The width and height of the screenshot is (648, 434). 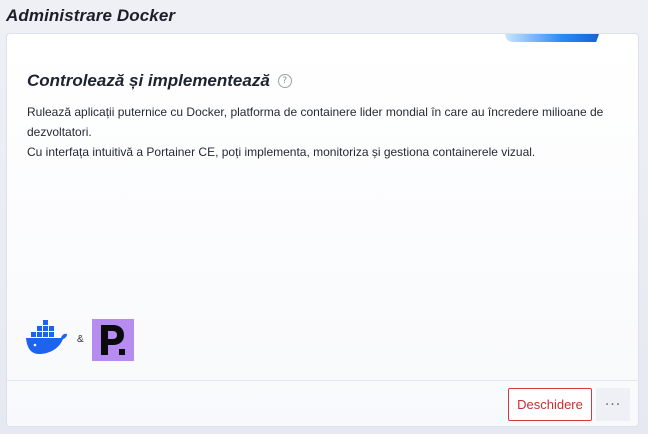 What do you see at coordinates (613, 404) in the screenshot?
I see `more-options-button: ···` at bounding box center [613, 404].